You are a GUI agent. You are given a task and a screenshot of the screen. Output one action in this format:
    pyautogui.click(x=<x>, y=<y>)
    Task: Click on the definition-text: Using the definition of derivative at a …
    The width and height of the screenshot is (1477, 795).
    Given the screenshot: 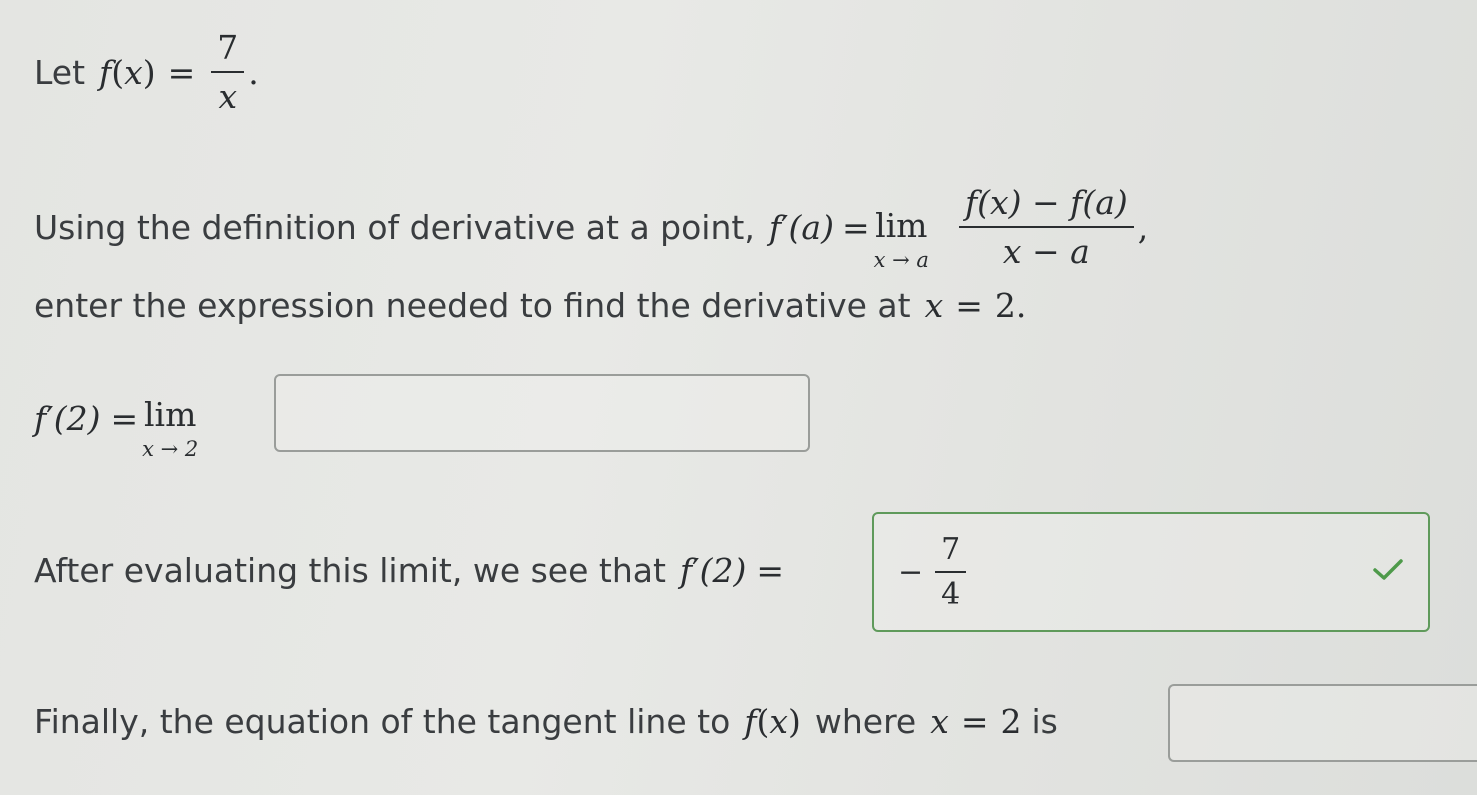 What is the action you would take?
    pyautogui.click(x=394, y=227)
    